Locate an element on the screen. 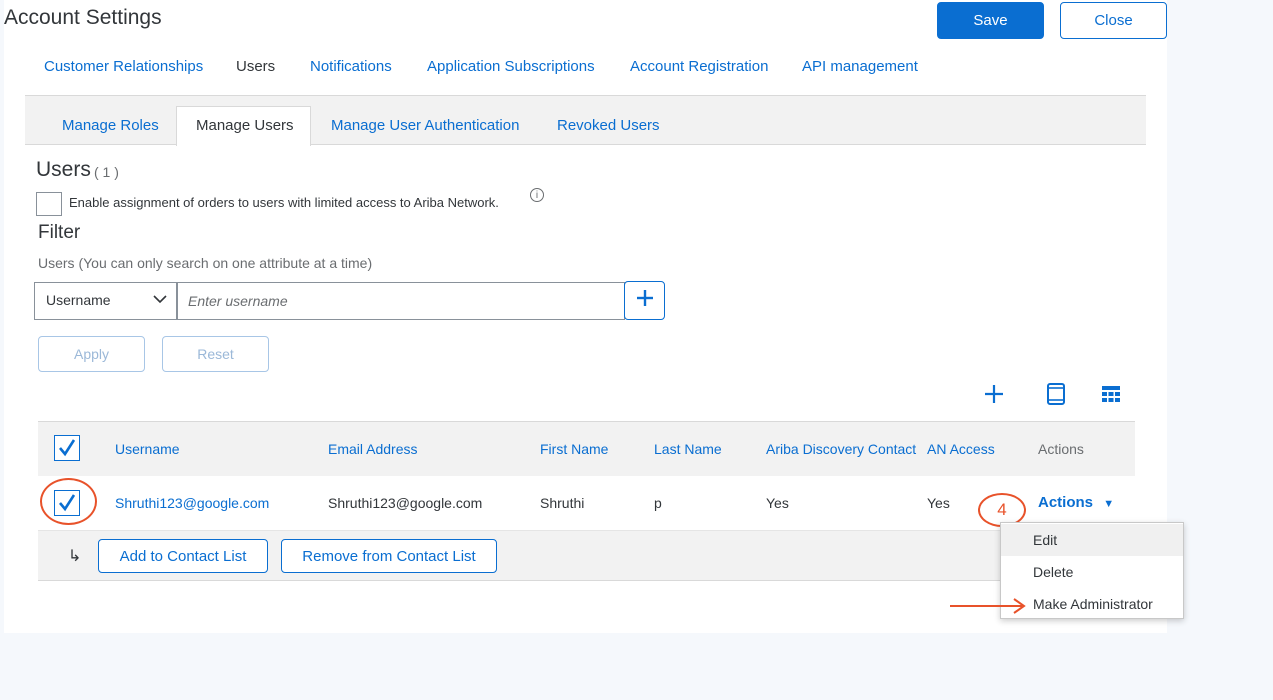 Image resolution: width=1273 pixels, height=700 pixels. menu-item-edit: Edit is located at coordinates (1092, 540).